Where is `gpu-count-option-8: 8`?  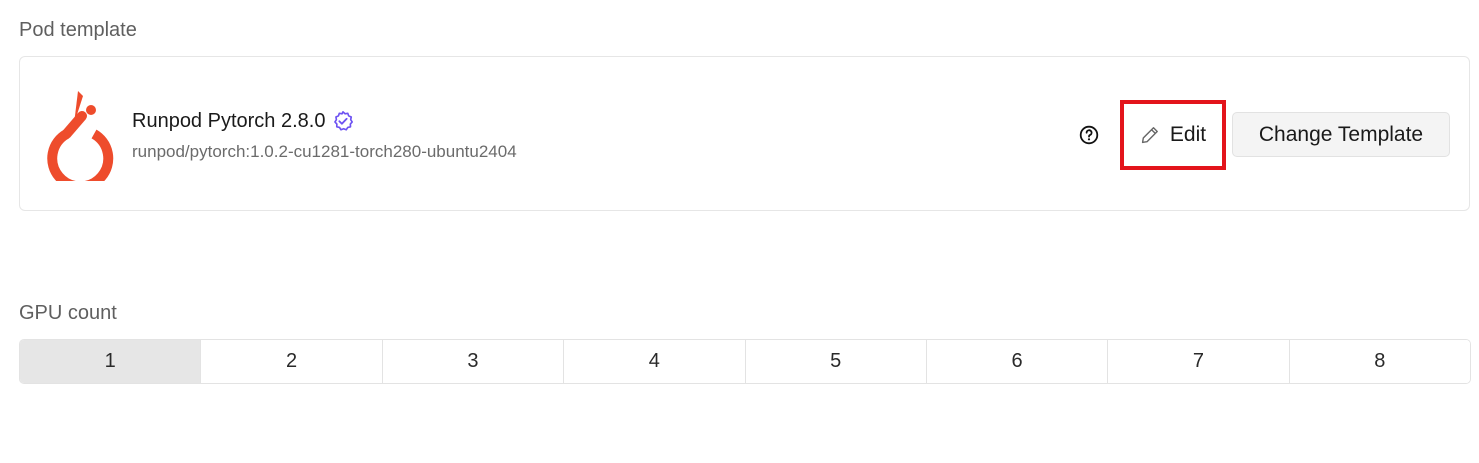
gpu-count-option-8: 8 is located at coordinates (1379, 361).